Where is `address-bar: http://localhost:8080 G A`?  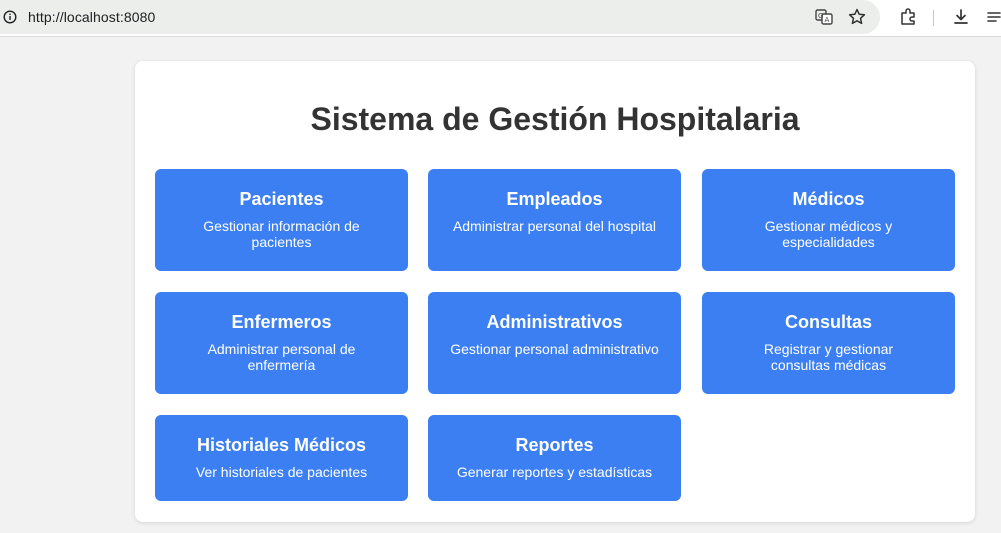 address-bar: http://localhost:8080 G A is located at coordinates (440, 17).